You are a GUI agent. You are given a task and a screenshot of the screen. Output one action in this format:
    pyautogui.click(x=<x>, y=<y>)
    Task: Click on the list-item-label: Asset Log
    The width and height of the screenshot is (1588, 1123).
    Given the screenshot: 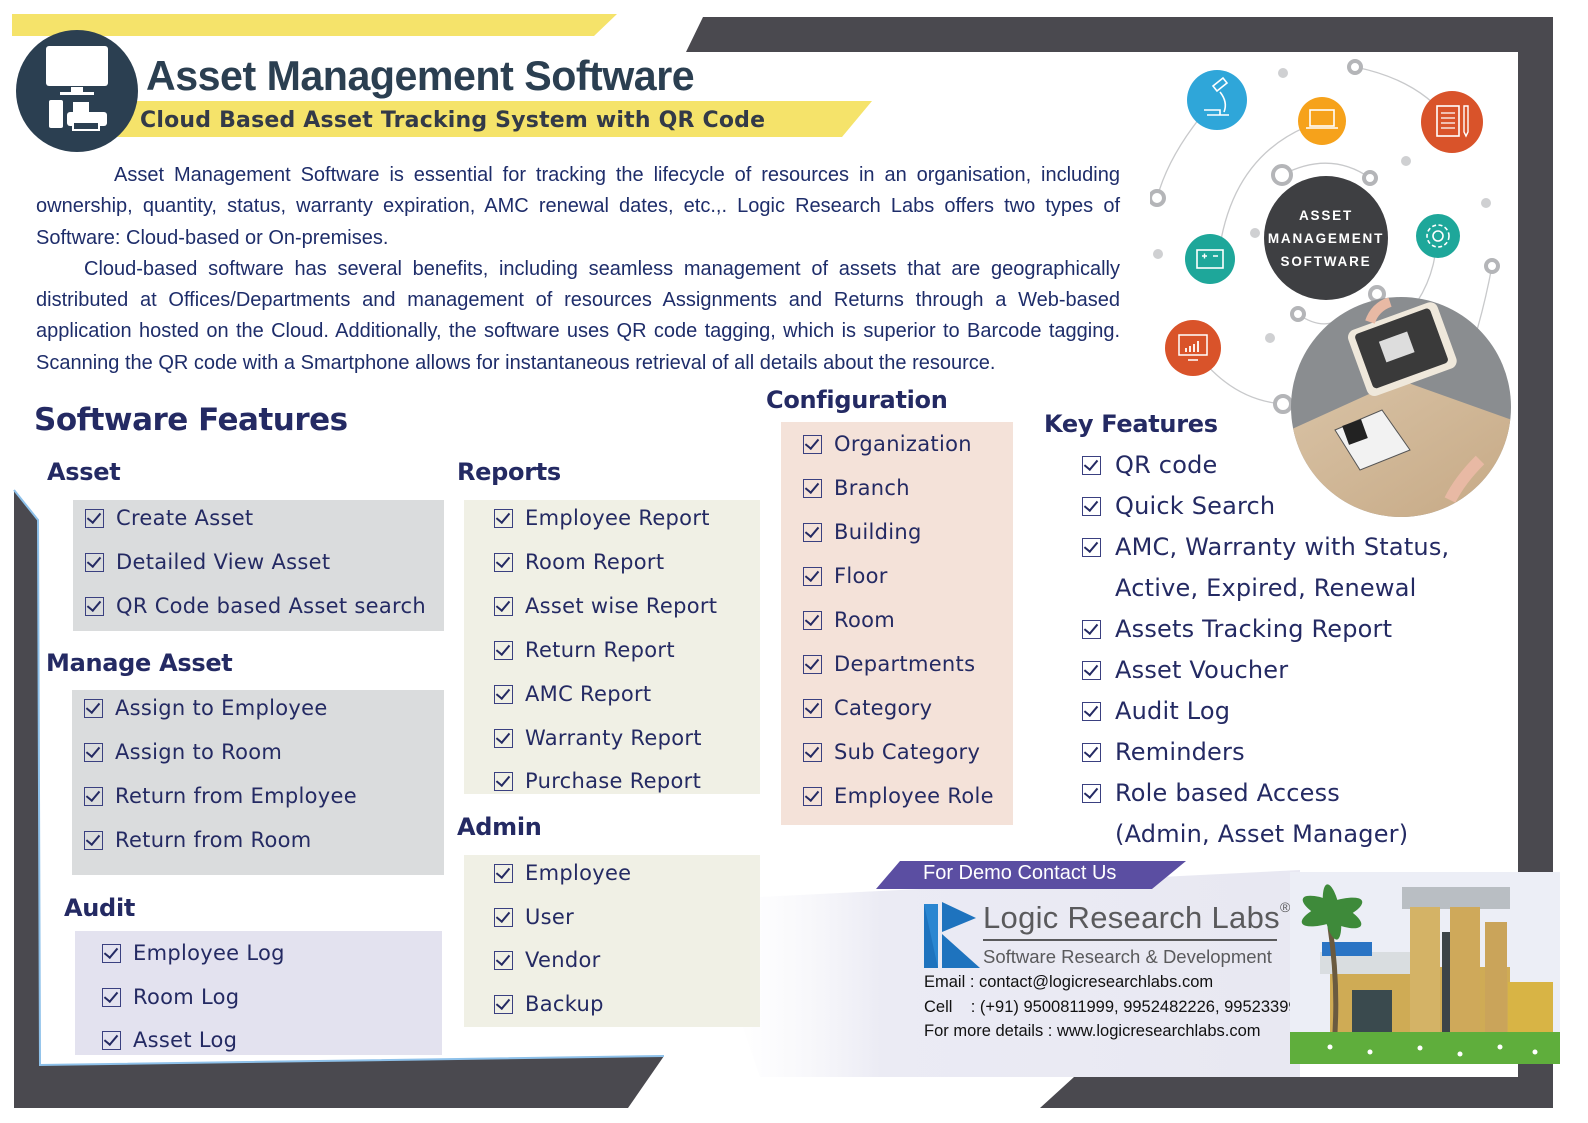 What is the action you would take?
    pyautogui.click(x=185, y=1040)
    